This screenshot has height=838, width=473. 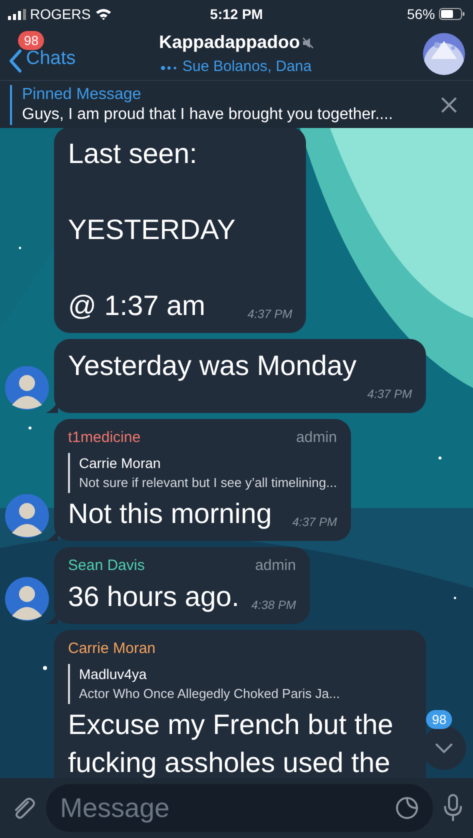 I want to click on carrier-name: ROGERS, so click(x=60, y=14).